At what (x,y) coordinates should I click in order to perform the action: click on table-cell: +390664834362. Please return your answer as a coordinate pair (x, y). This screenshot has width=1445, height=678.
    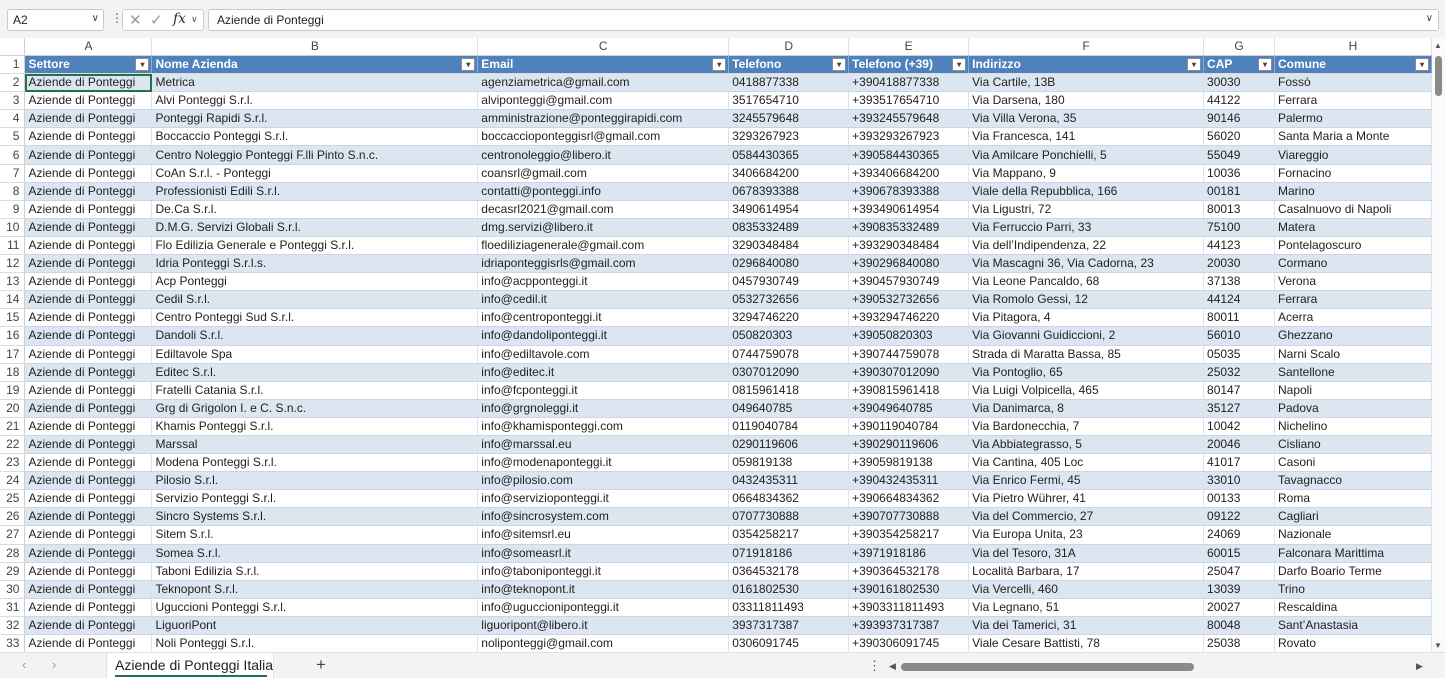
    Looking at the image, I should click on (909, 499).